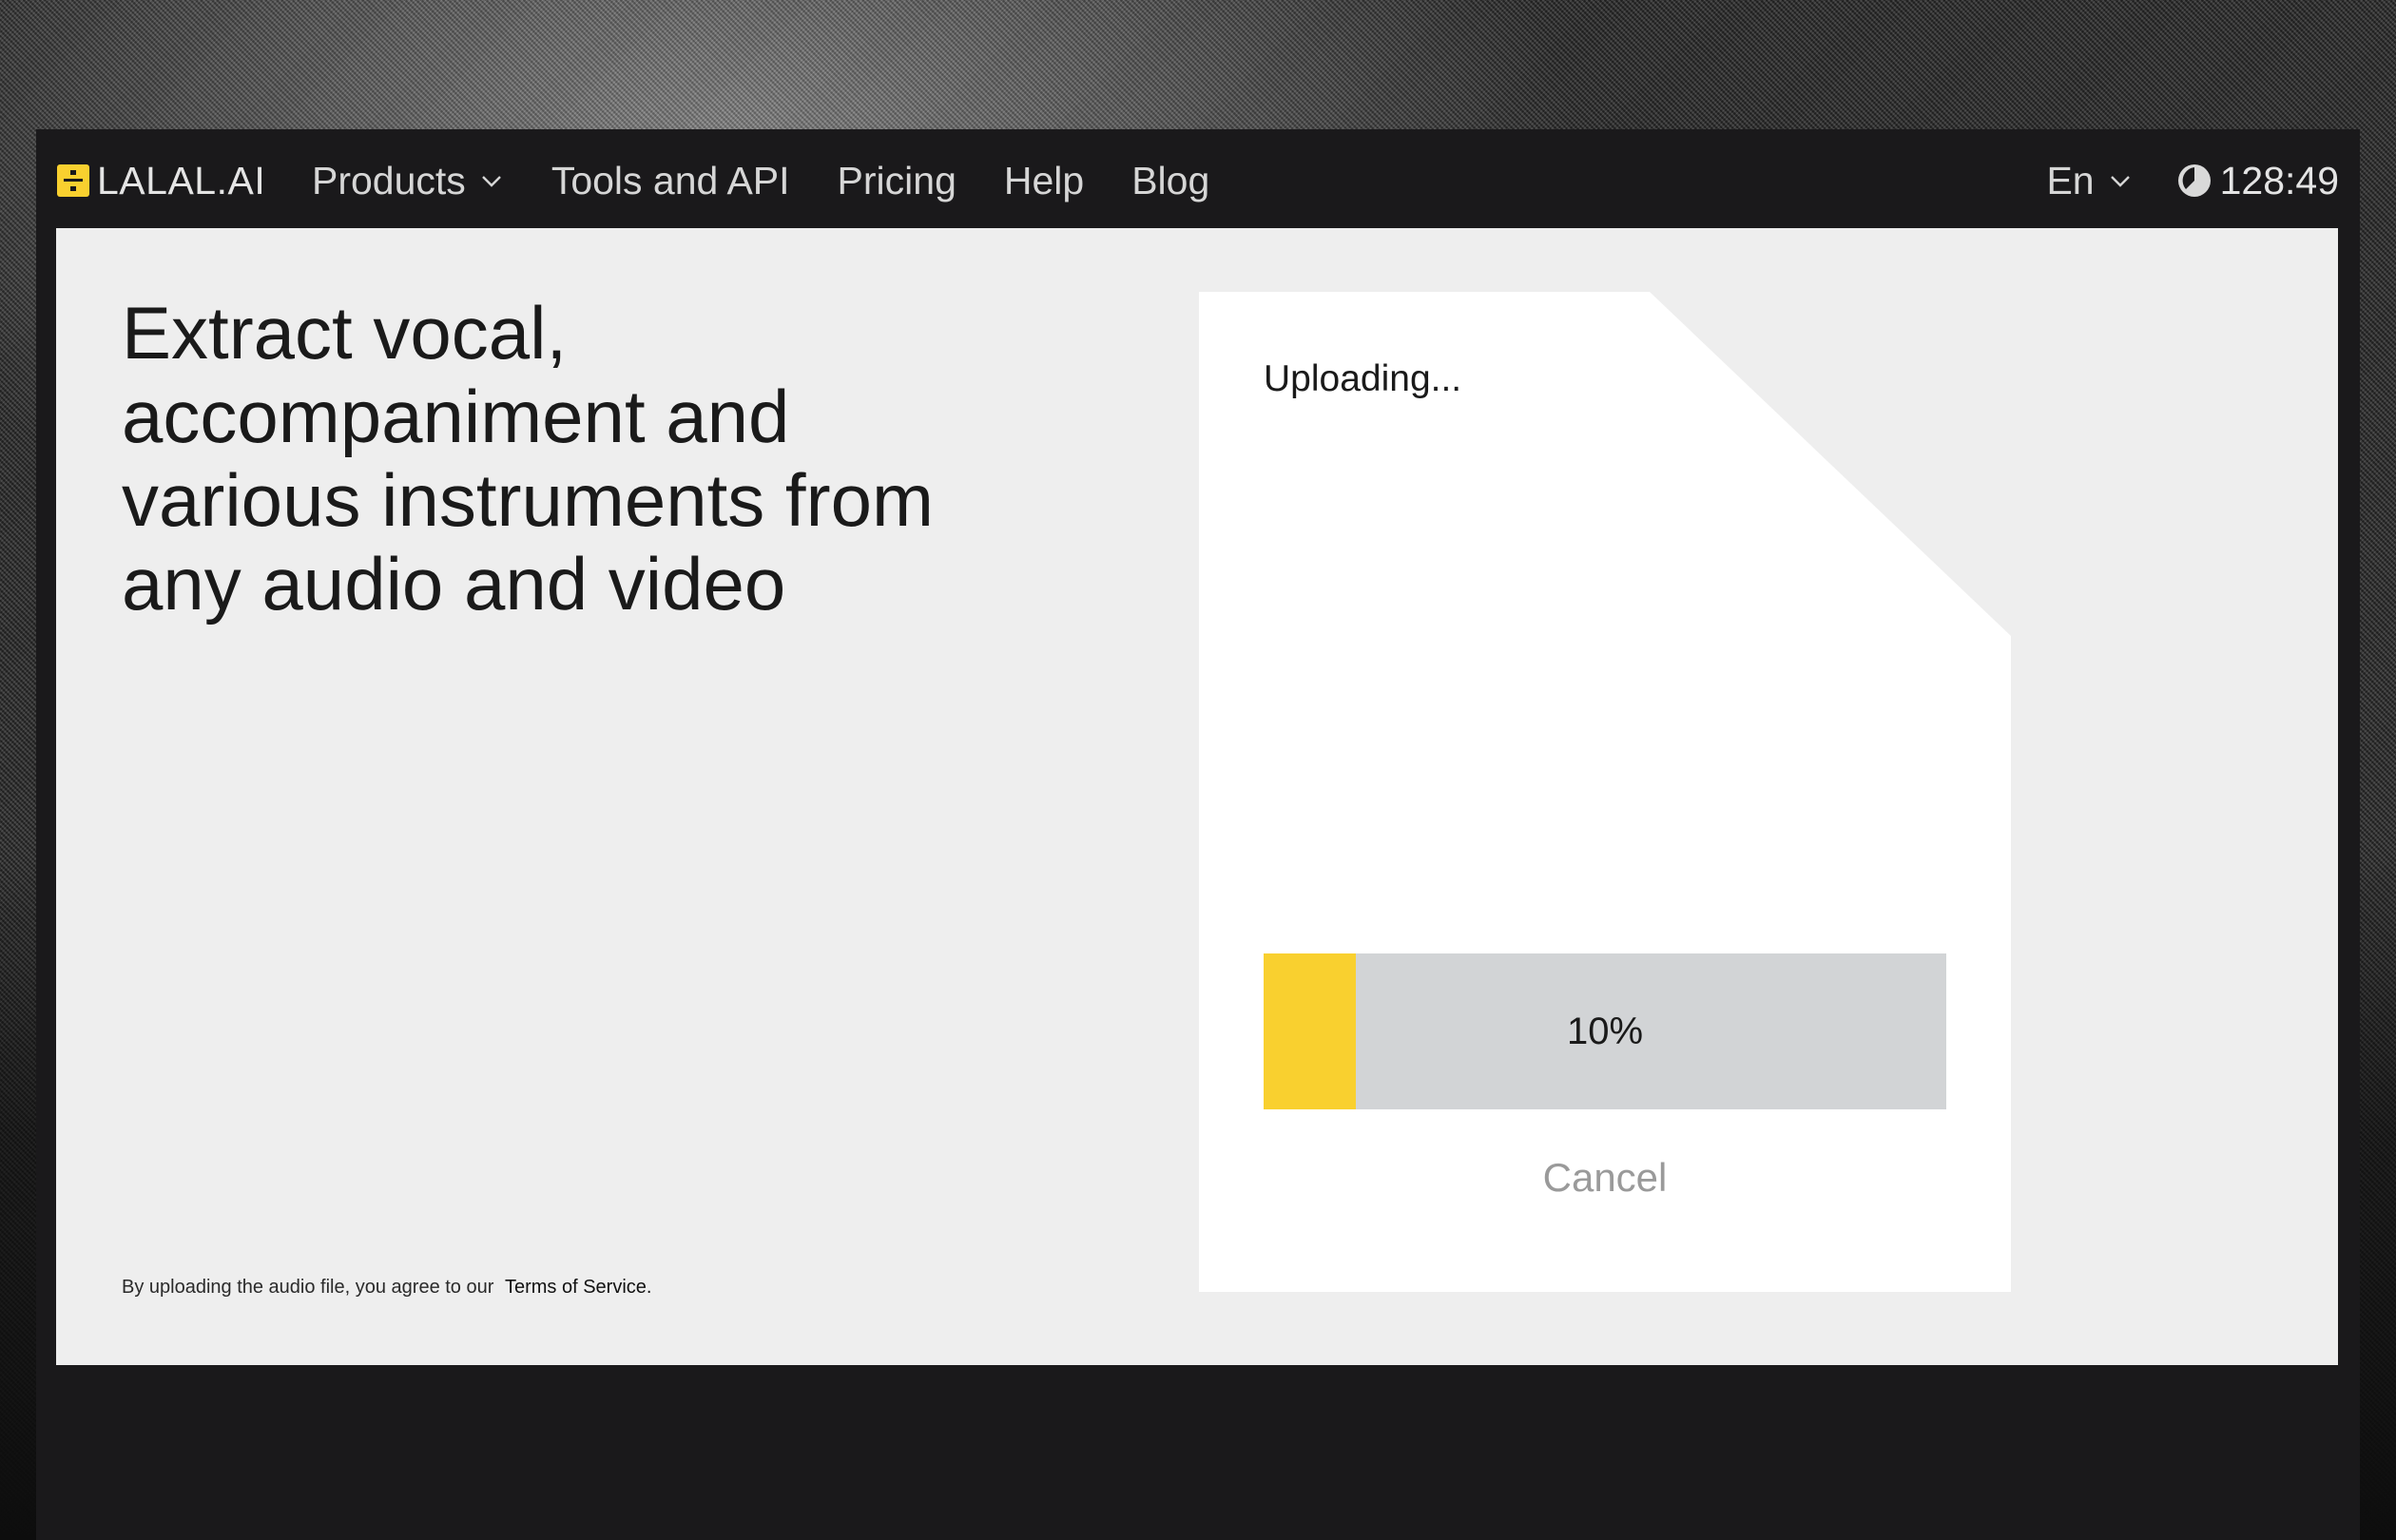  I want to click on nav-item-label: Help, so click(1044, 180).